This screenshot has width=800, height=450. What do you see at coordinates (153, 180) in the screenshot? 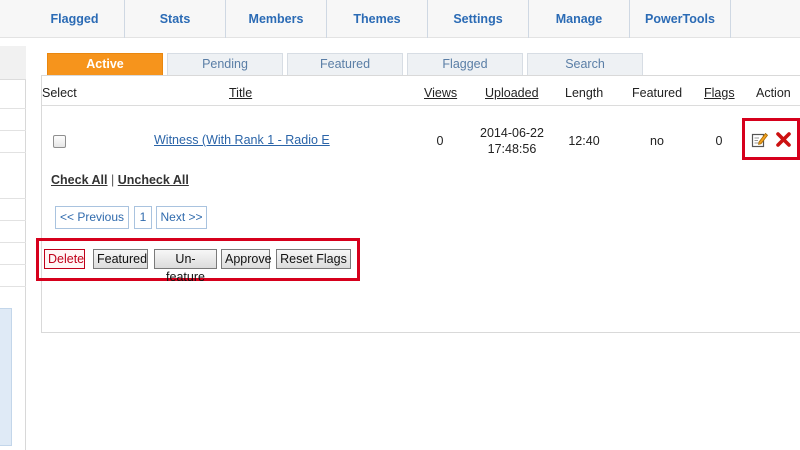
I see `uncheck-all-link: Uncheck All` at bounding box center [153, 180].